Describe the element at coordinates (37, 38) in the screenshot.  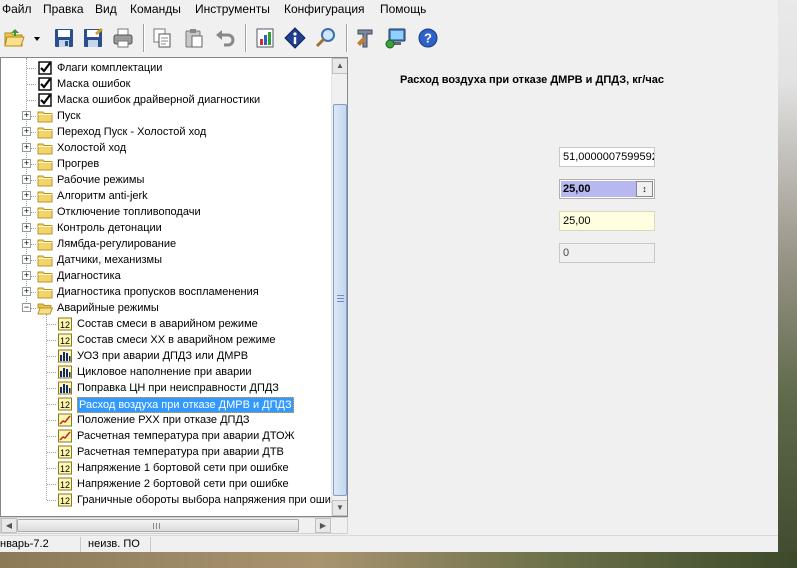
I see `open-dropdown` at that location.